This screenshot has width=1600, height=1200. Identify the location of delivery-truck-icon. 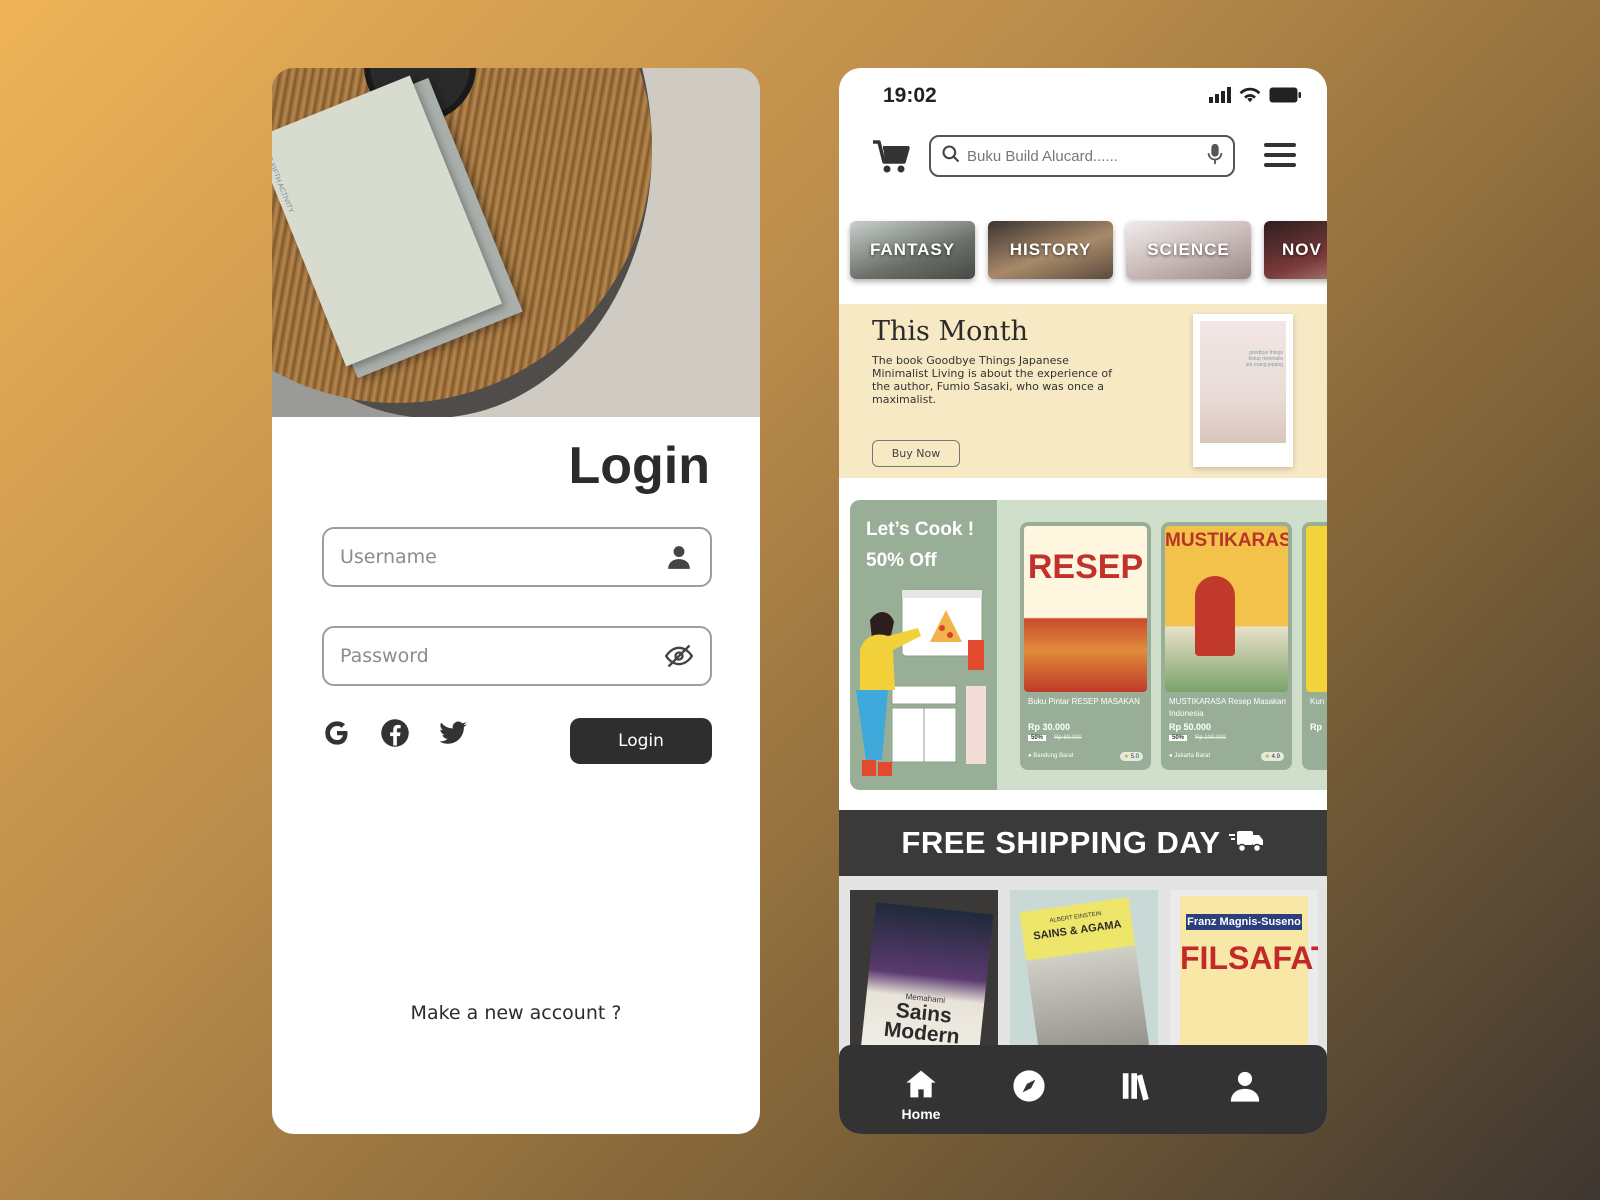
(1246, 843).